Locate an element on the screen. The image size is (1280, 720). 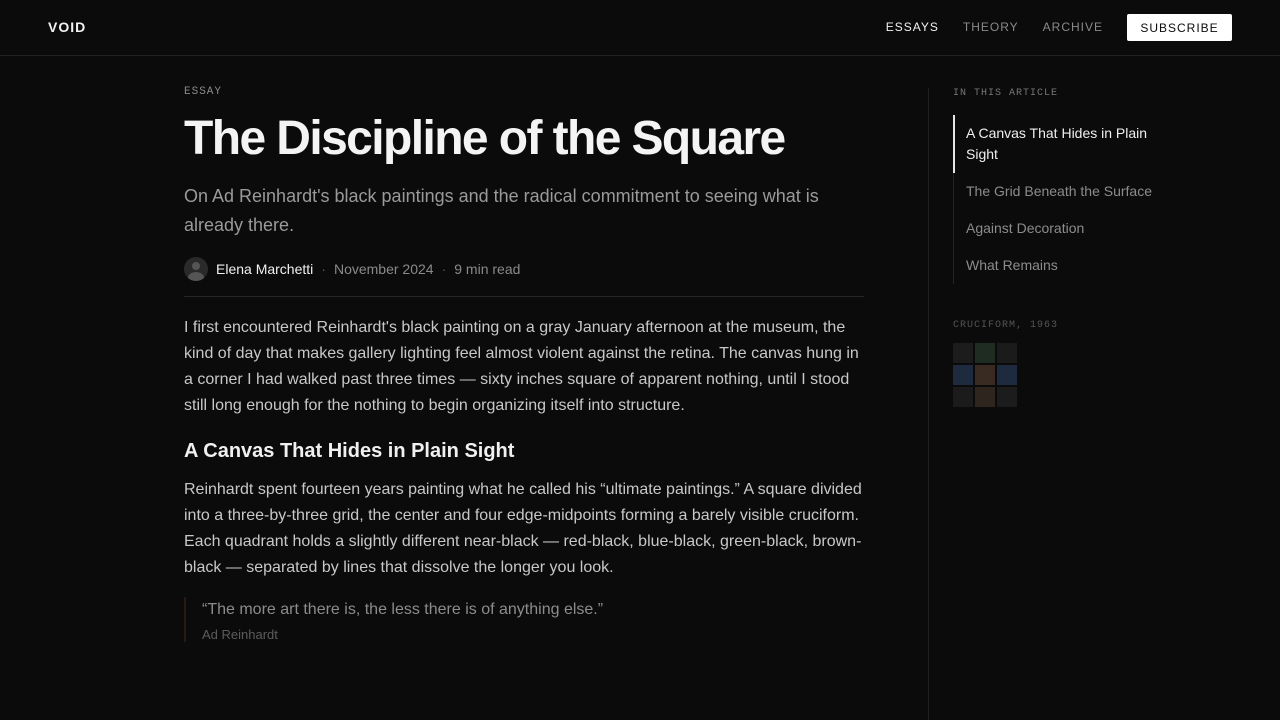
nav-theory: THEORY is located at coordinates (991, 27).